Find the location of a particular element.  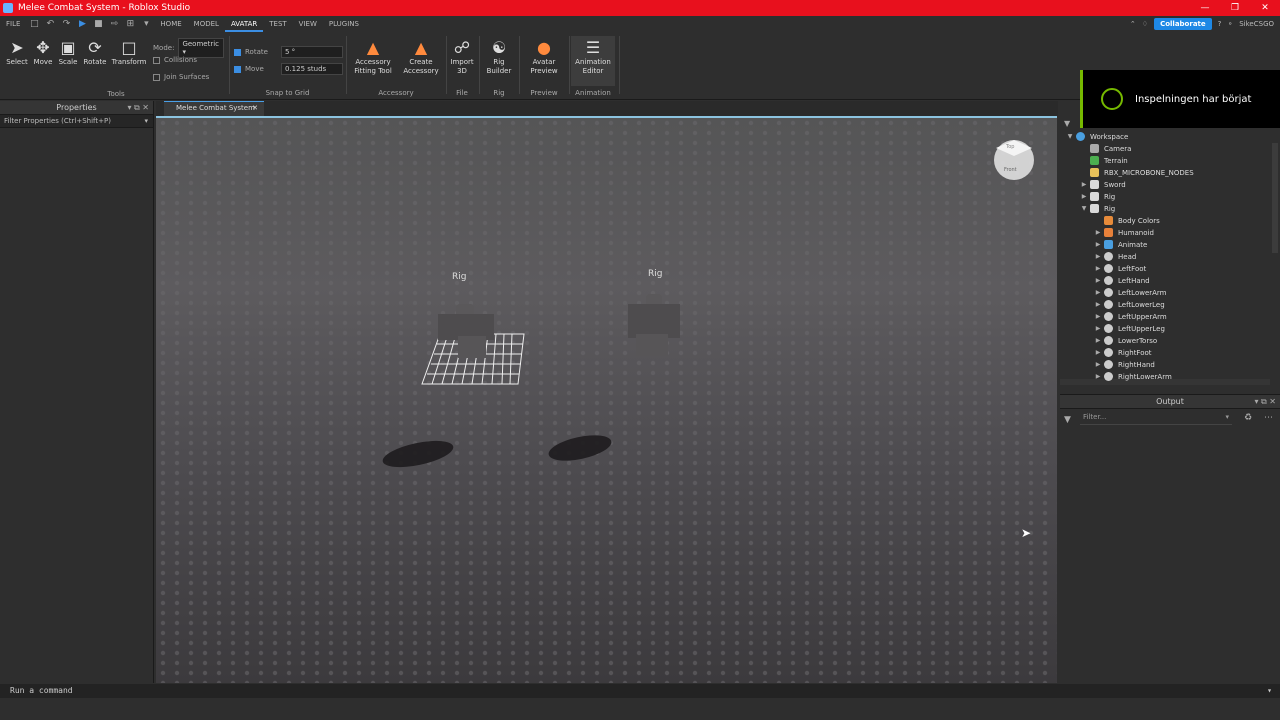

settings-icon: ⊞ is located at coordinates (130, 24).